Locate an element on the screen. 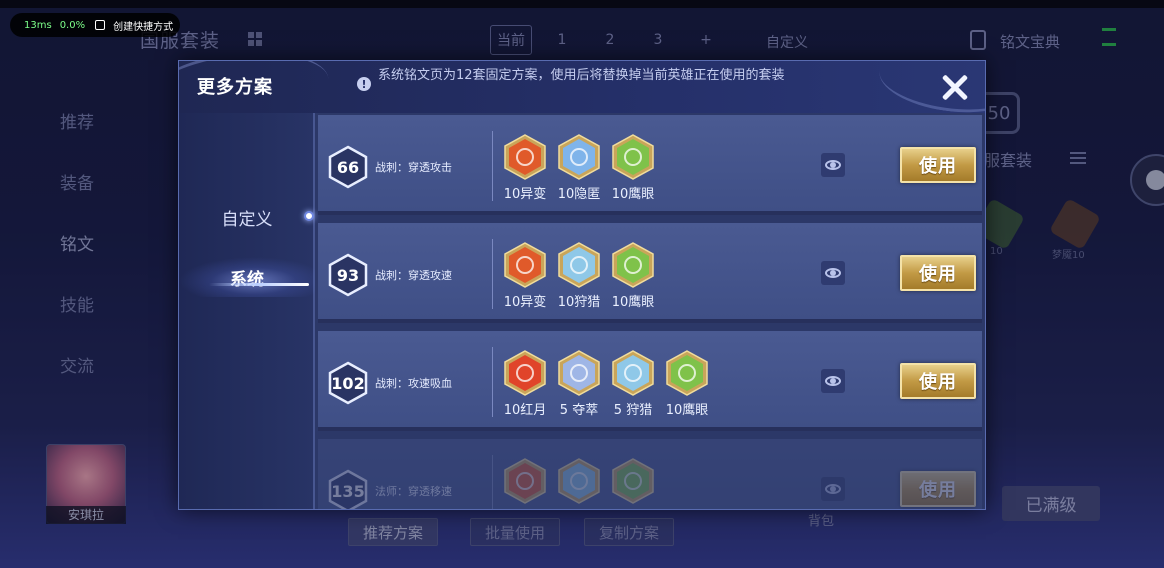 The width and height of the screenshot is (1164, 568). fps-readout: 13ms is located at coordinates (38, 25).